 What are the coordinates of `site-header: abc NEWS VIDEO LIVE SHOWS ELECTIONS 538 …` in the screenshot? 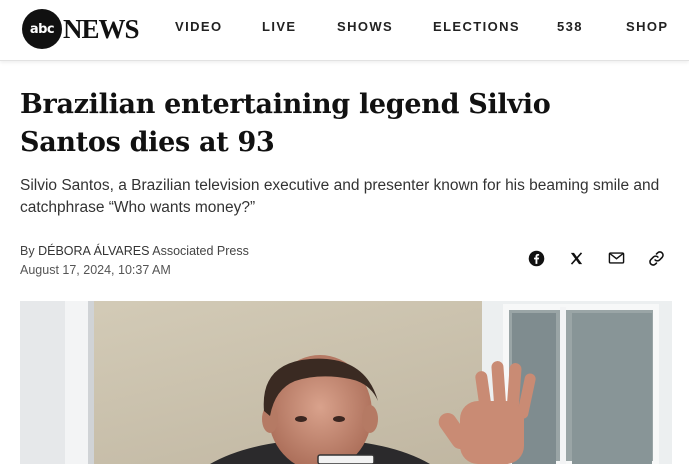 It's located at (344, 30).